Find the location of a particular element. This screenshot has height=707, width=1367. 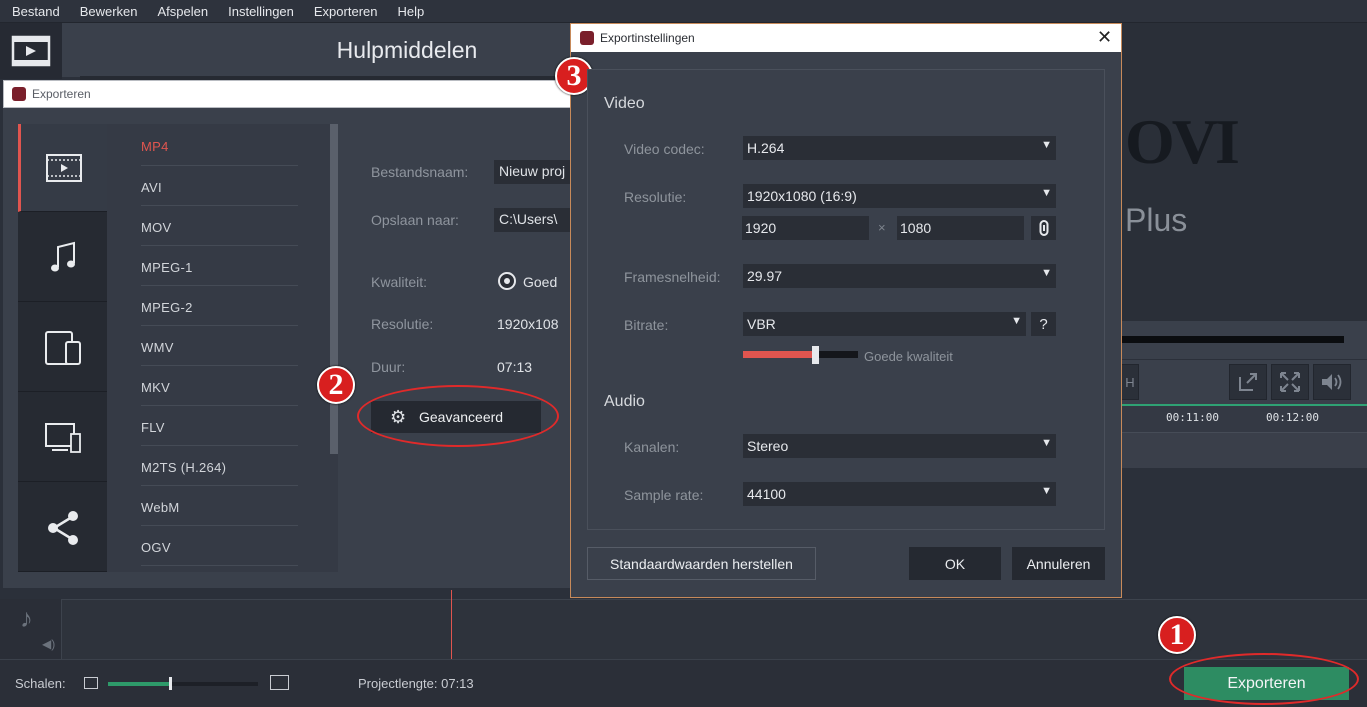

resolution-value: 1920x108 is located at coordinates (528, 324).